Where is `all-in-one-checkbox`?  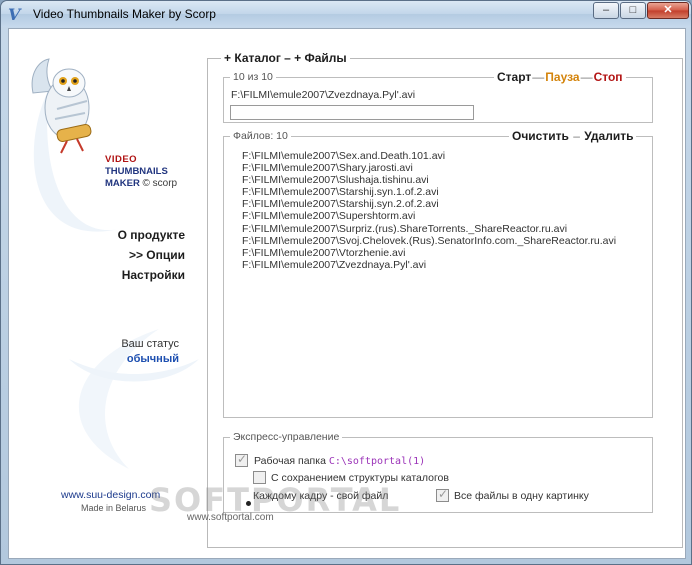
all-in-one-checkbox is located at coordinates (442, 494).